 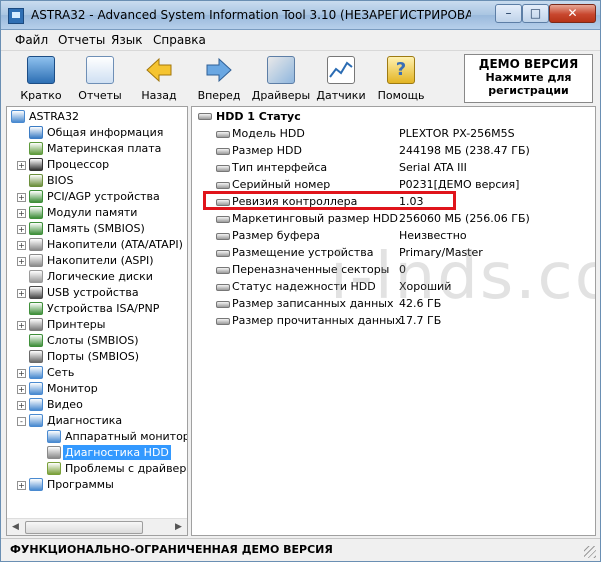 I want to click on tree-item: ASTRA32, so click(x=97, y=117).